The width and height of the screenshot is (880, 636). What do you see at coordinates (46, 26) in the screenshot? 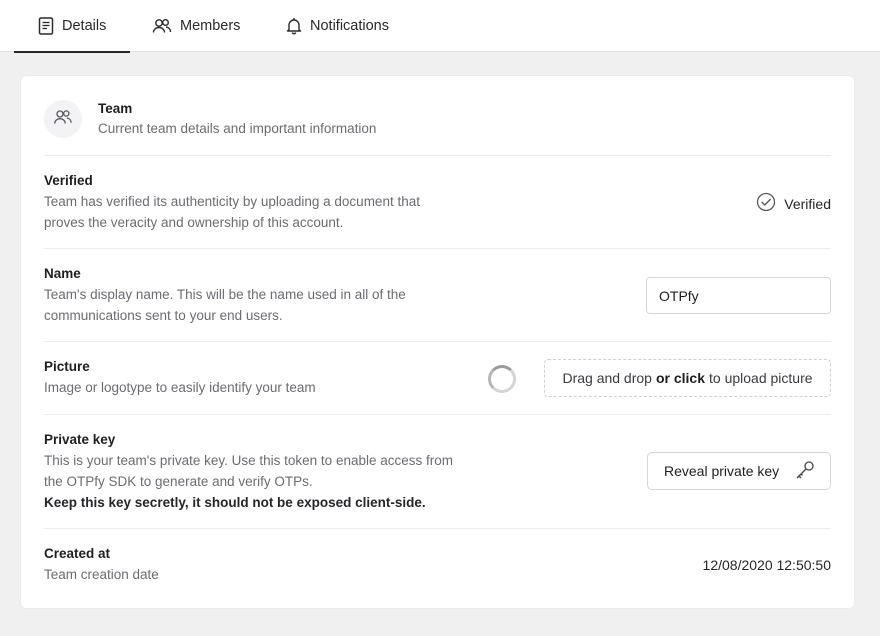
I see `document-icon` at bounding box center [46, 26].